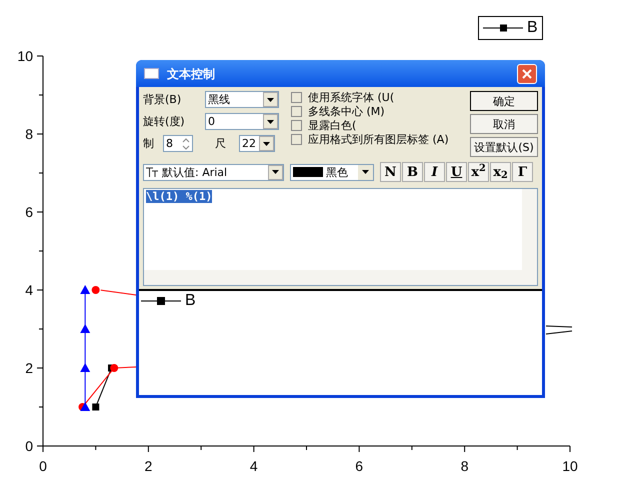 The image size is (640, 487). Describe the element at coordinates (178, 143) in the screenshot. I see `spinner-field: 8` at that location.